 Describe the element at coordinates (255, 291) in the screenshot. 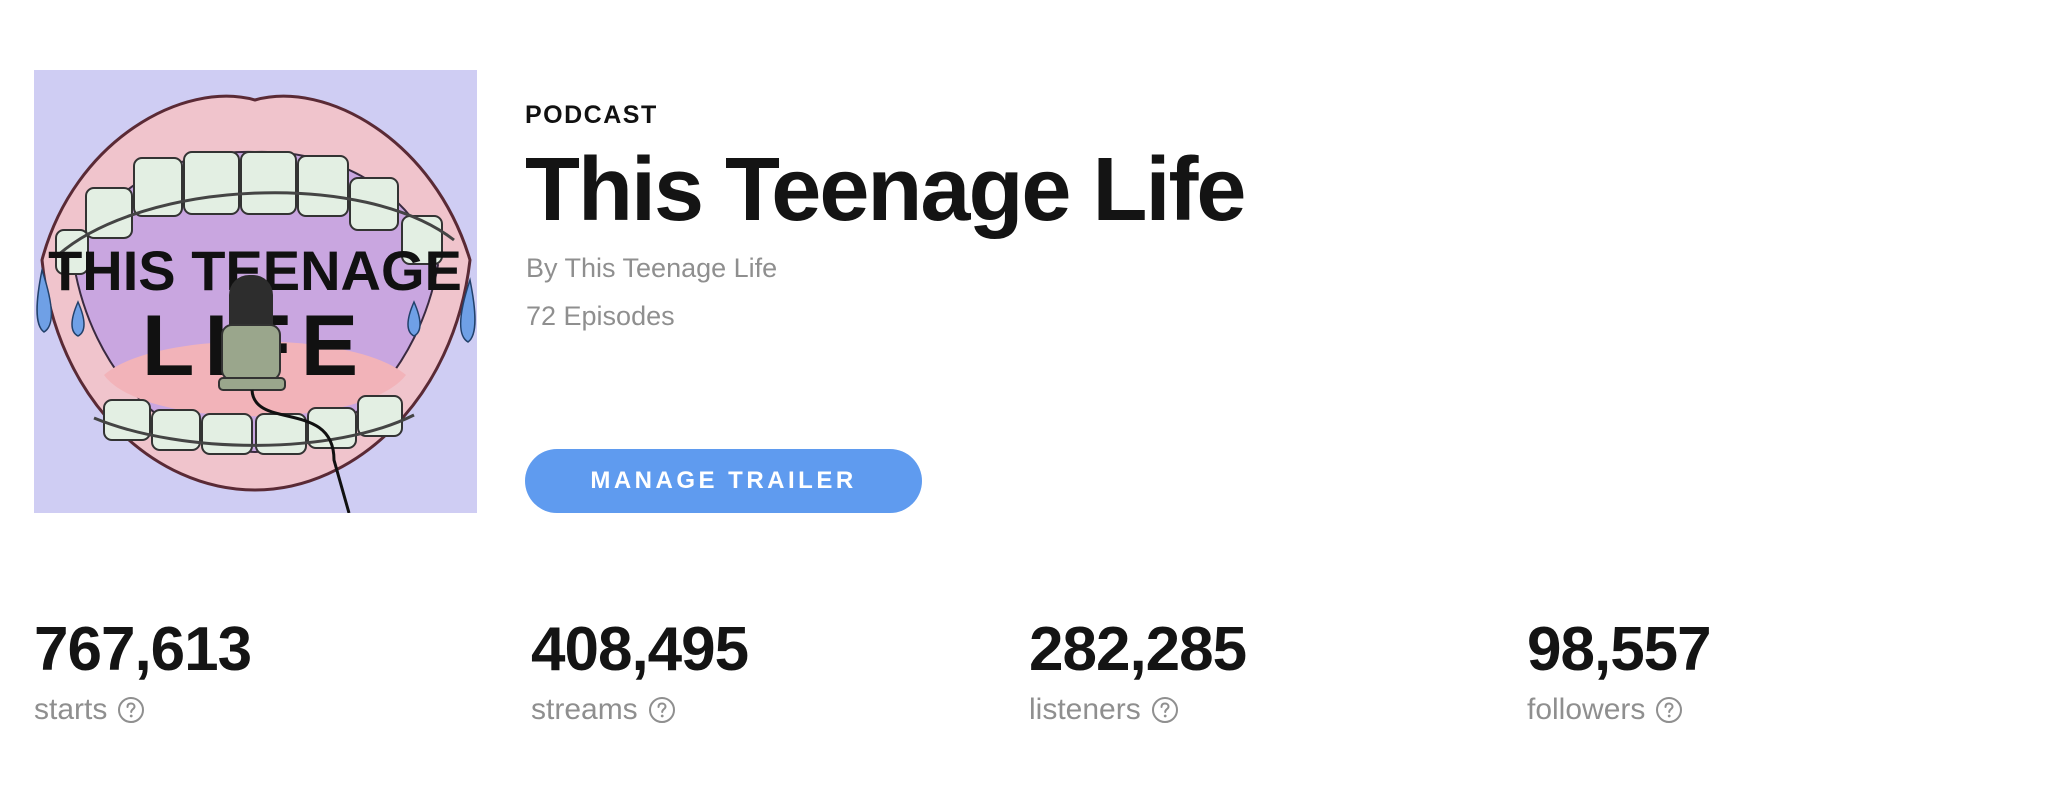

I see `podcast-cover-art: THIS TEENAGE LIFE` at that location.